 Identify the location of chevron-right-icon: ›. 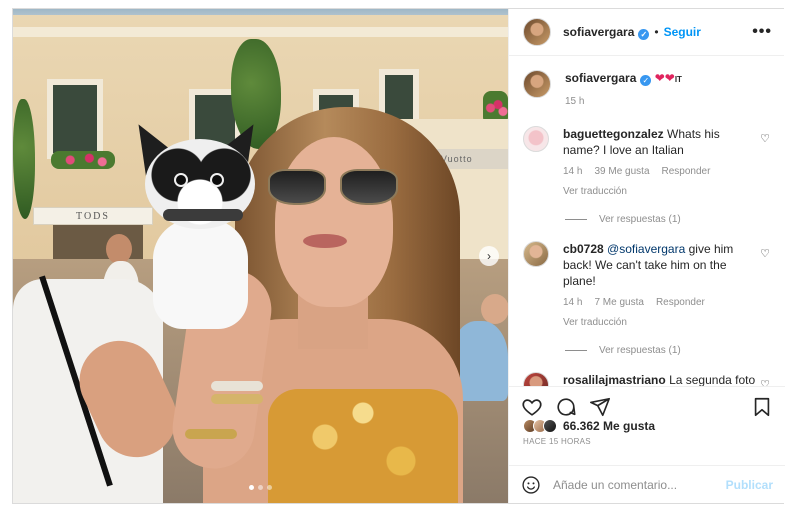
(489, 256).